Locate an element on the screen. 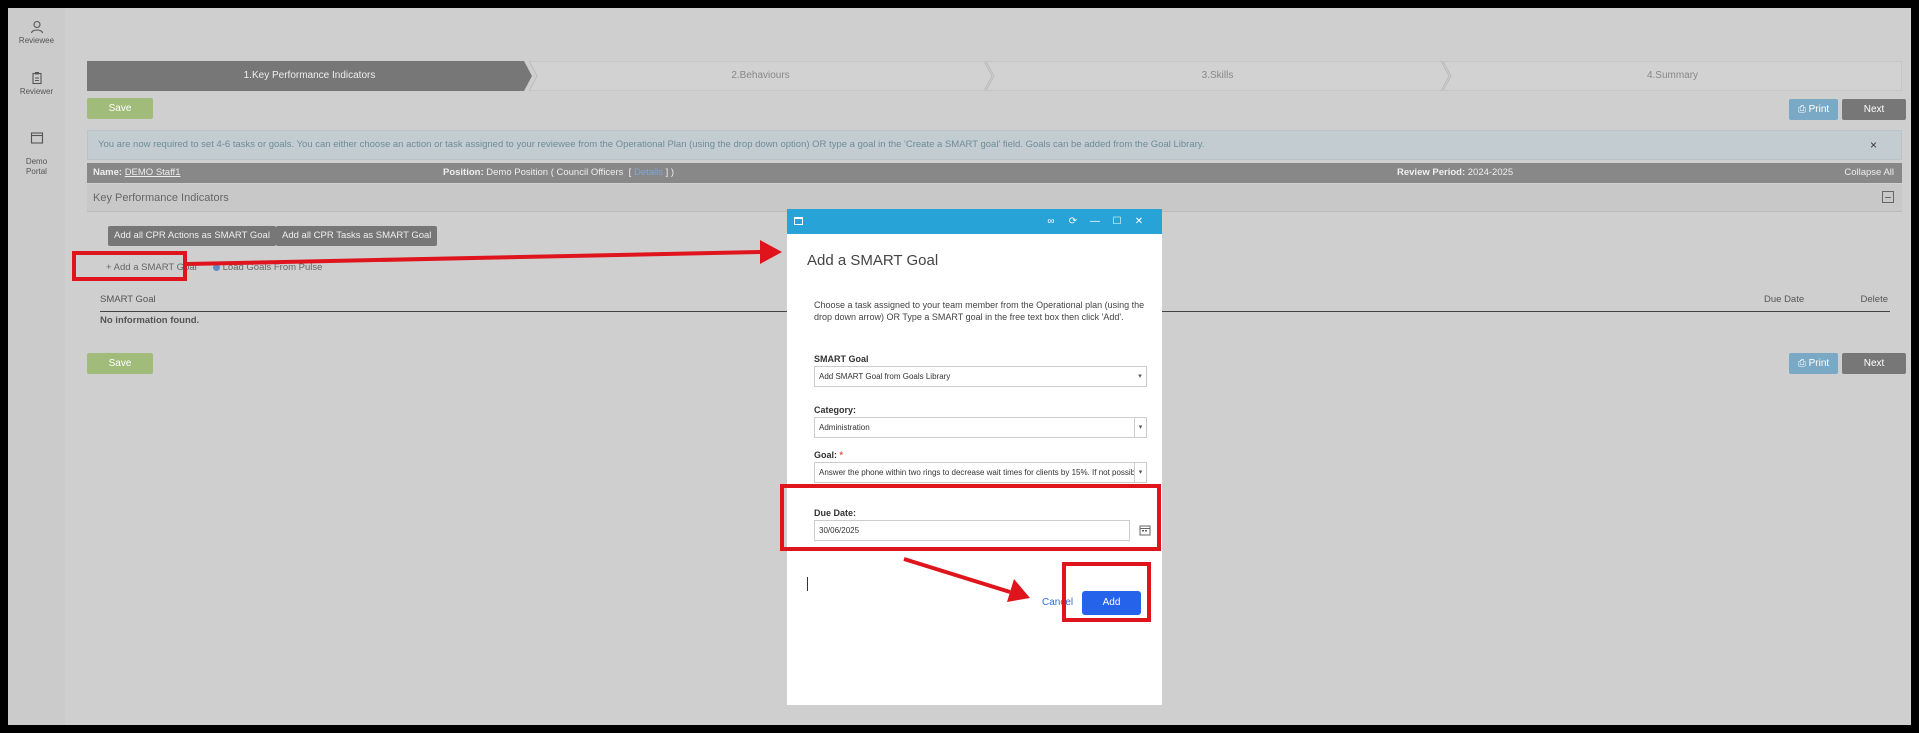 The image size is (1919, 733). pulse-icon is located at coordinates (216, 267).